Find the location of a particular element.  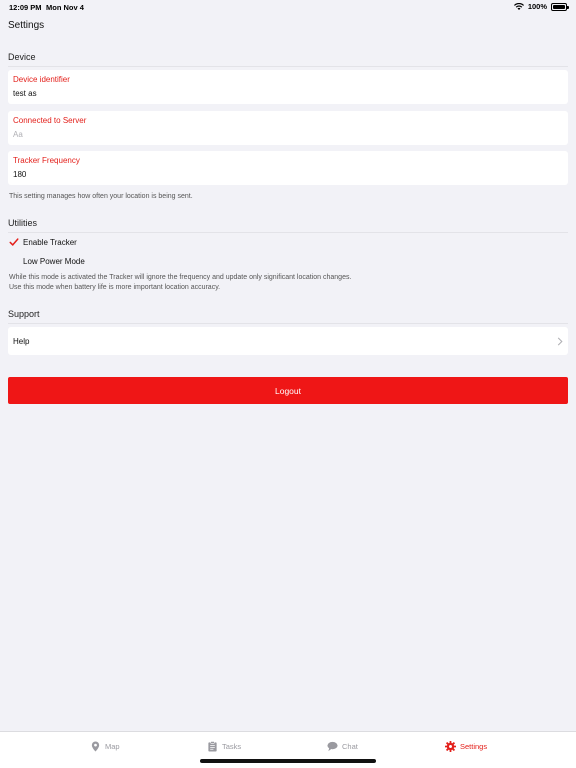

tab-map: Map is located at coordinates (105, 746).